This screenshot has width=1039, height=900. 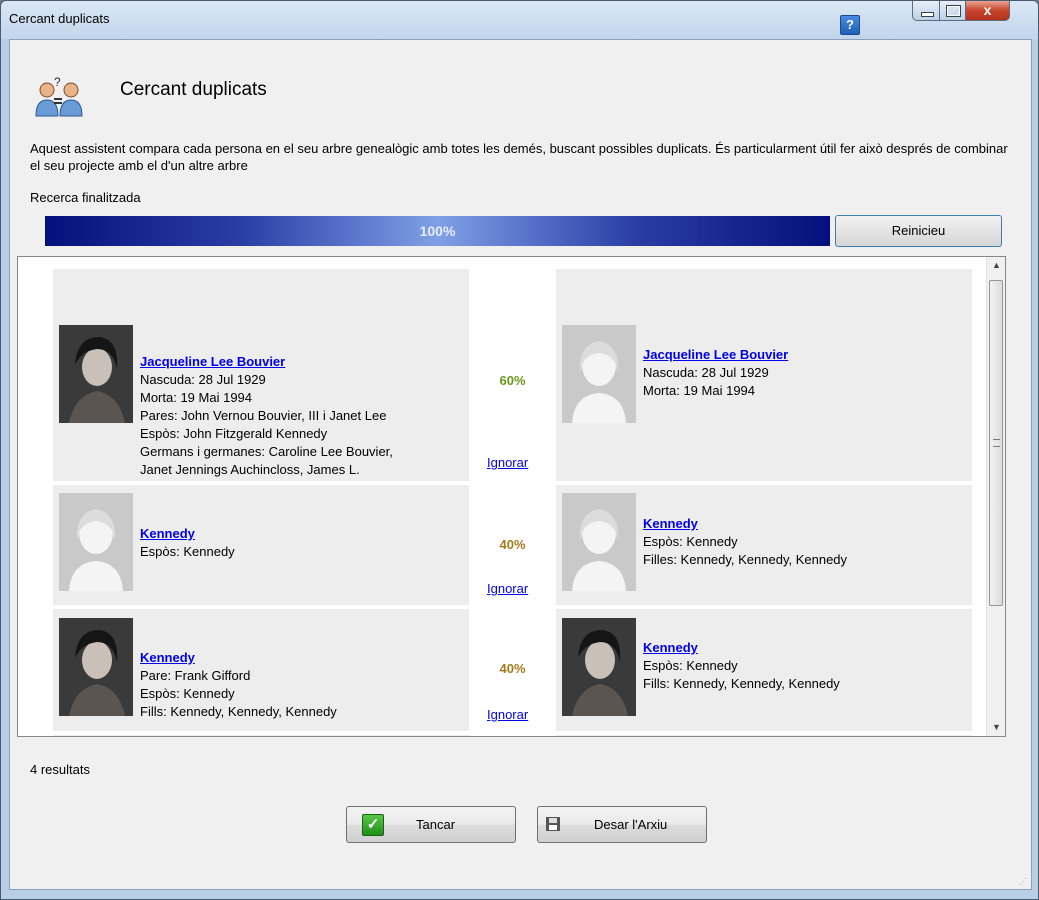 I want to click on person-card-left: Kennedy Espòs: Kennedy, so click(x=261, y=545).